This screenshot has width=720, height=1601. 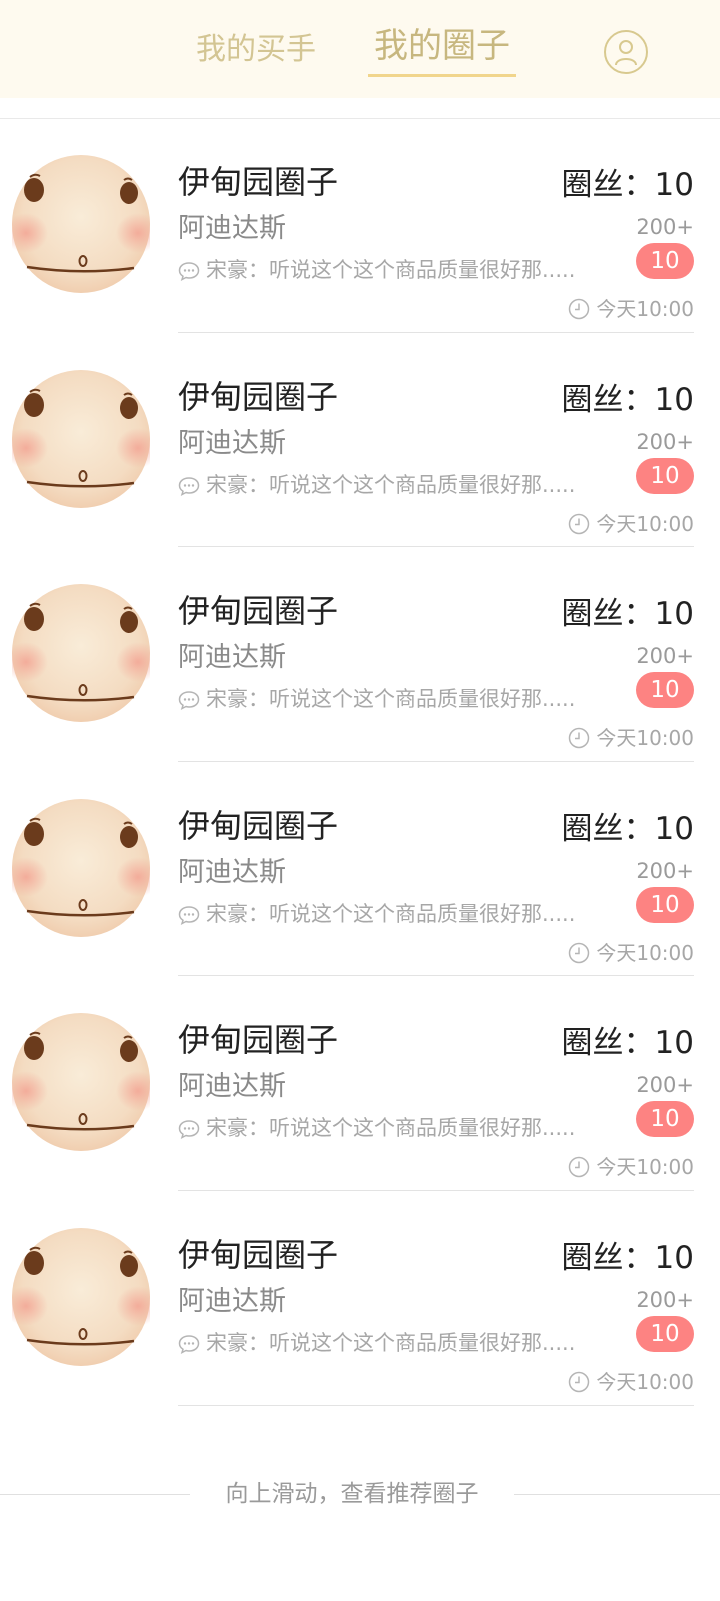 I want to click on row-divider, so click(x=436, y=1405).